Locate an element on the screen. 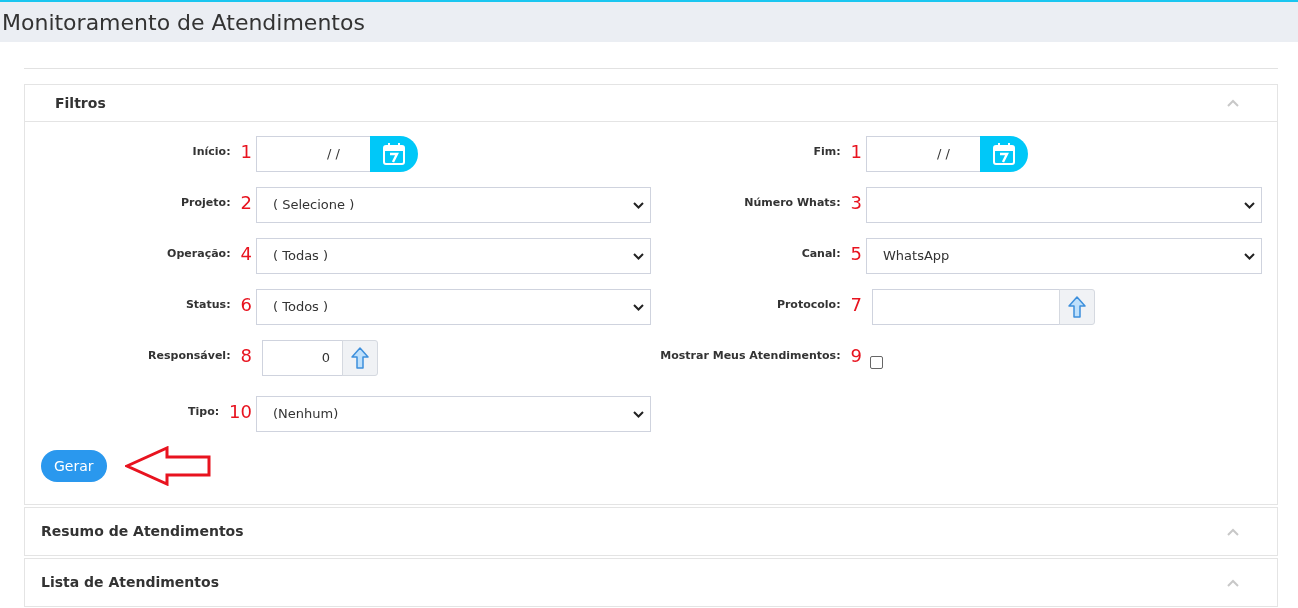  field-label: Operação: is located at coordinates (199, 253).